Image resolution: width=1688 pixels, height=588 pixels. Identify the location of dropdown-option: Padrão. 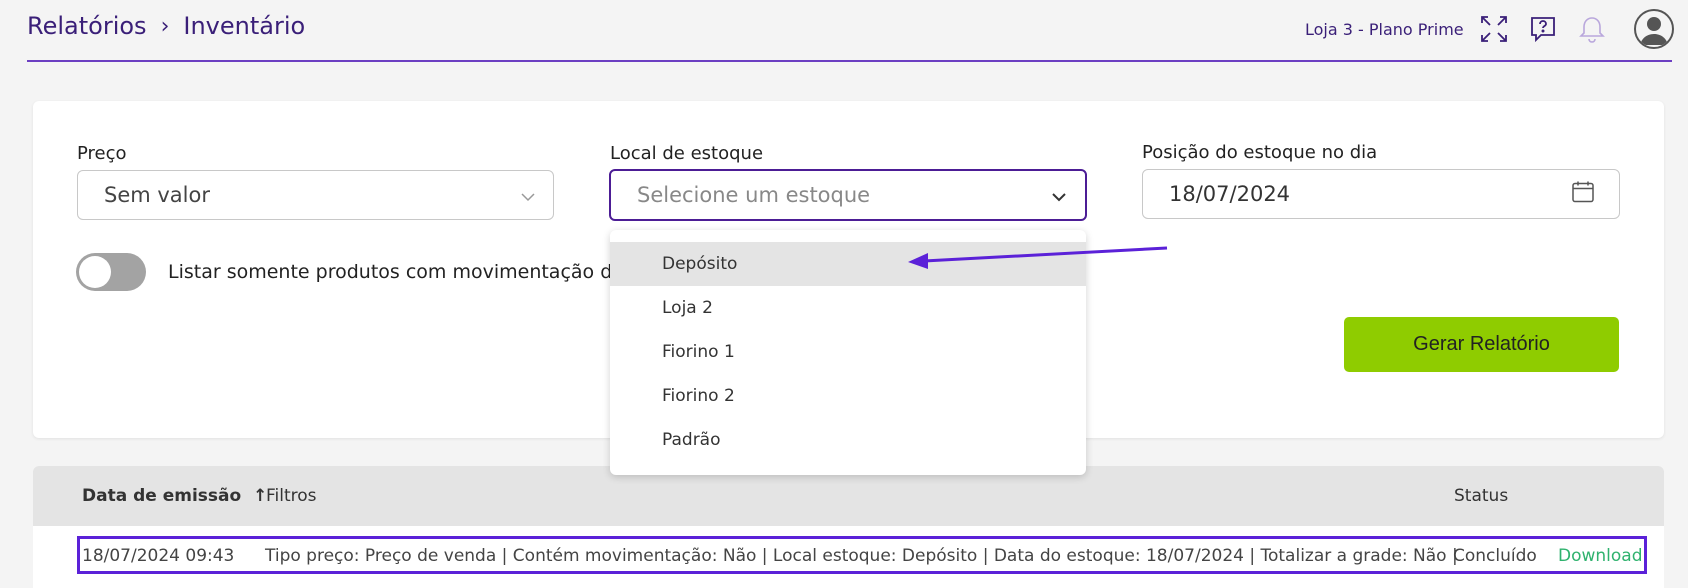
(848, 440).